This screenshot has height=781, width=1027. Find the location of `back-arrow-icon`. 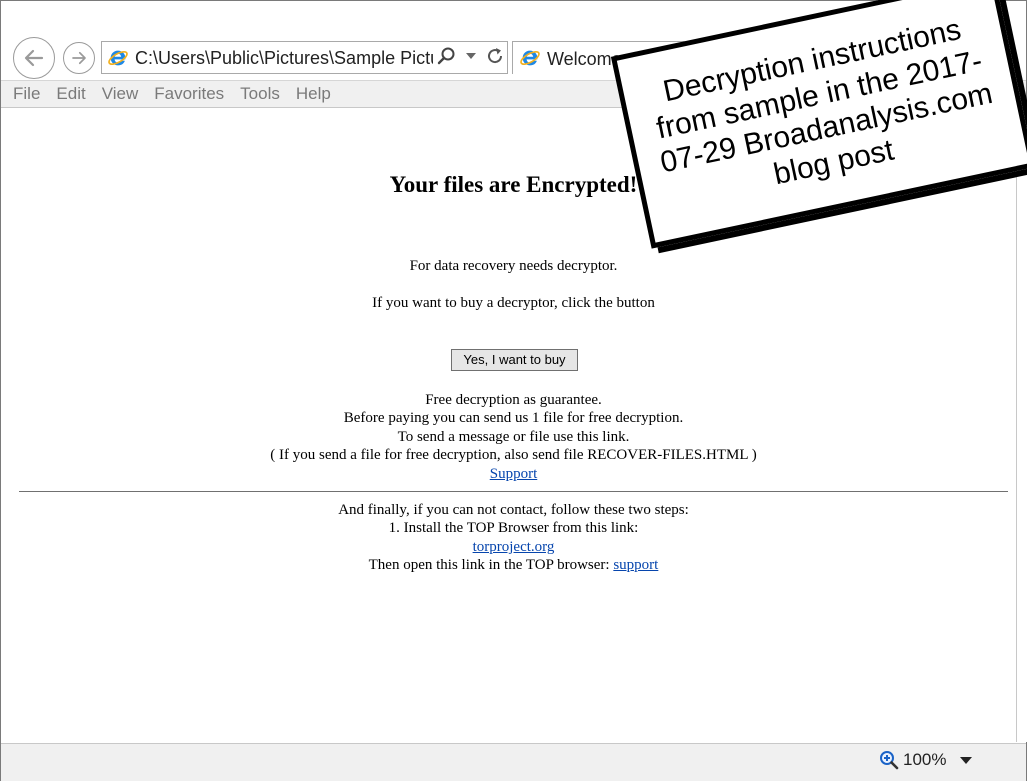

back-arrow-icon is located at coordinates (34, 58).